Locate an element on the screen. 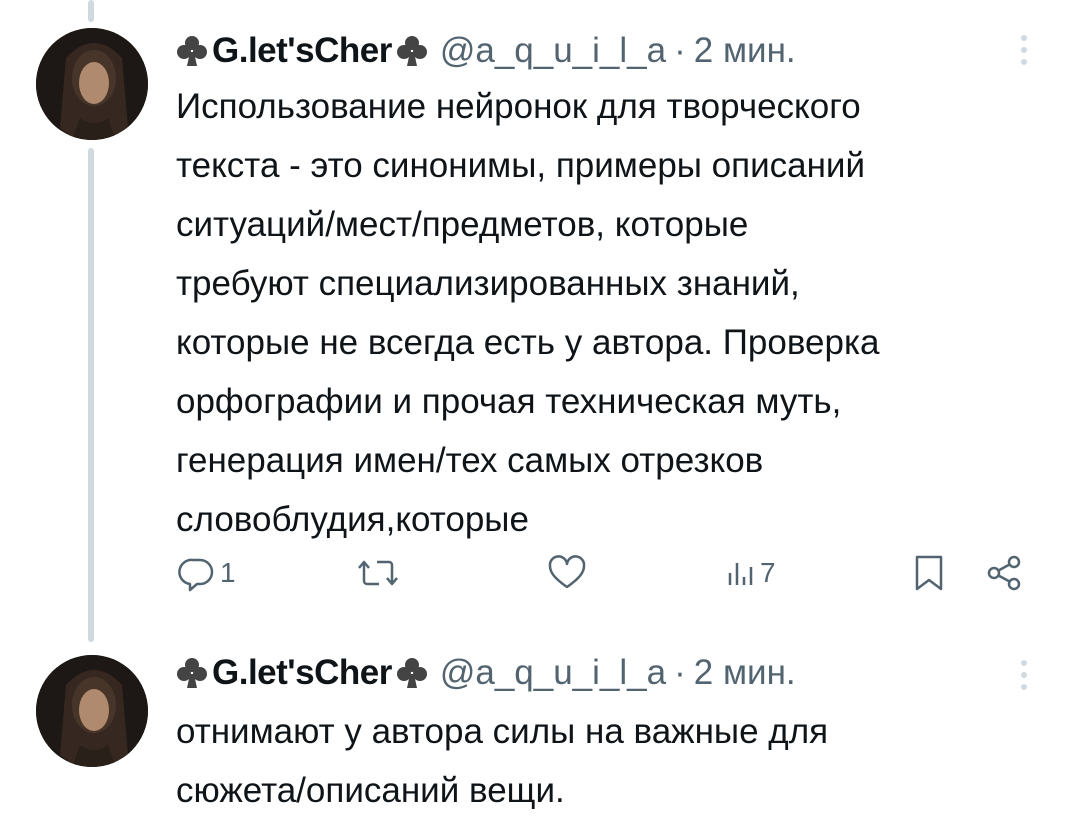 This screenshot has height=823, width=1076. share-icon is located at coordinates (1004, 573).